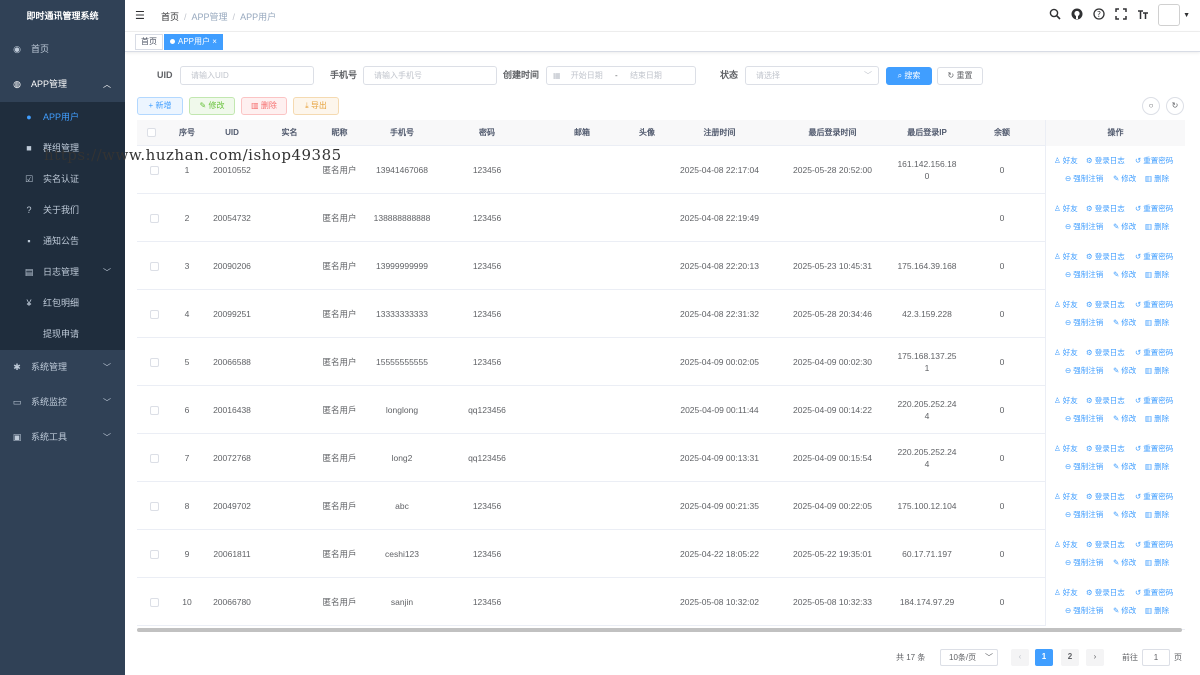 Image resolution: width=1200 pixels, height=675 pixels. What do you see at coordinates (62, 179) in the screenshot?
I see `sidebar-item-realname: ☑ 实名认证` at bounding box center [62, 179].